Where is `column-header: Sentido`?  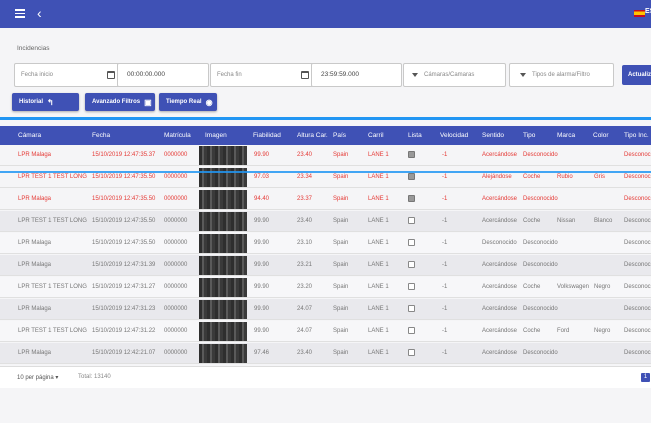
column-header: Sentido is located at coordinates (493, 135).